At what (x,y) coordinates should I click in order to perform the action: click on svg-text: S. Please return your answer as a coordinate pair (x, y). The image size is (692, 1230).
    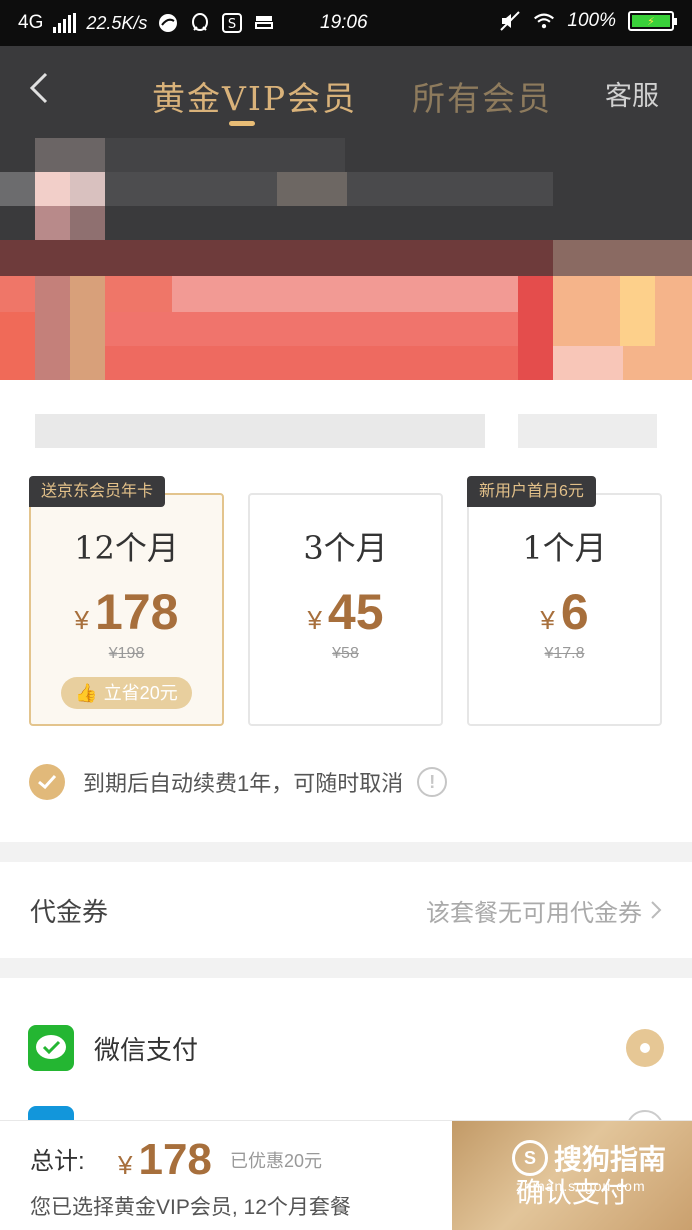
    Looking at the image, I should click on (232, 24).